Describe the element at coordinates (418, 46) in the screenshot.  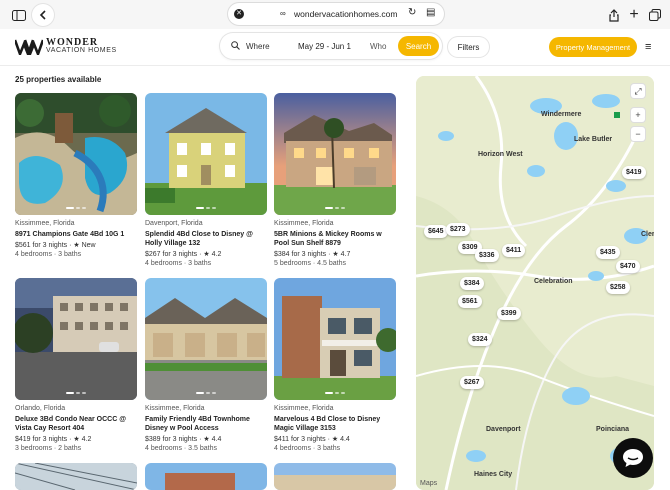
I see `search-button: Search` at that location.